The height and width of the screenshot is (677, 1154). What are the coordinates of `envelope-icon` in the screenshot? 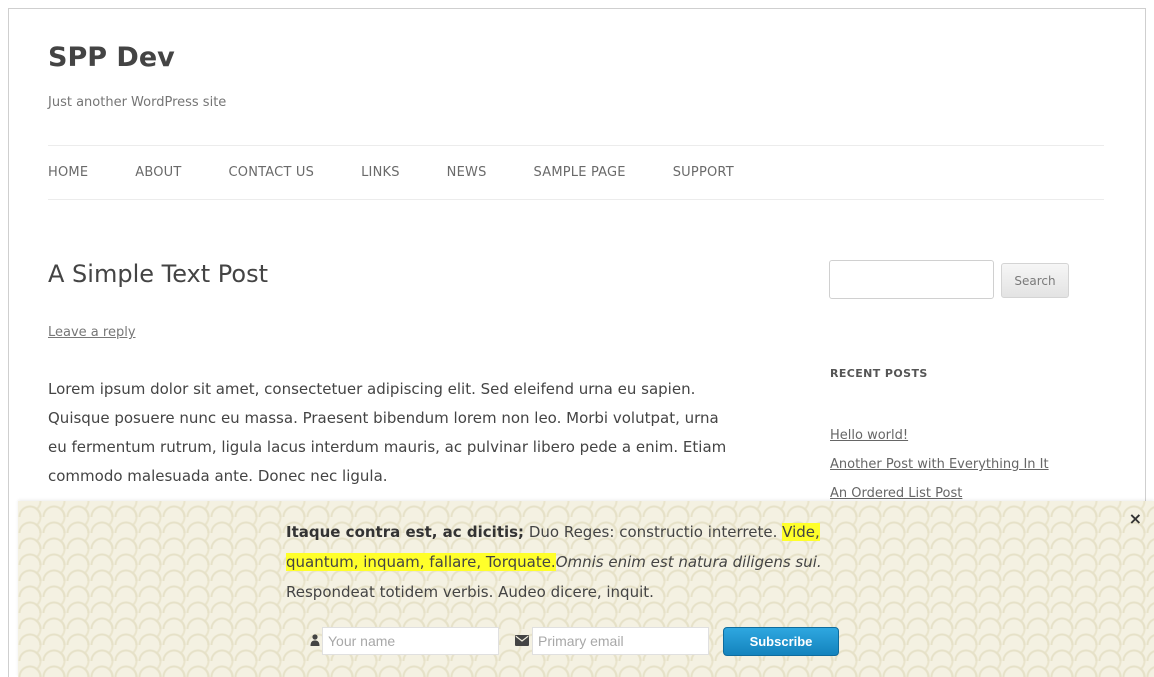 It's located at (522, 640).